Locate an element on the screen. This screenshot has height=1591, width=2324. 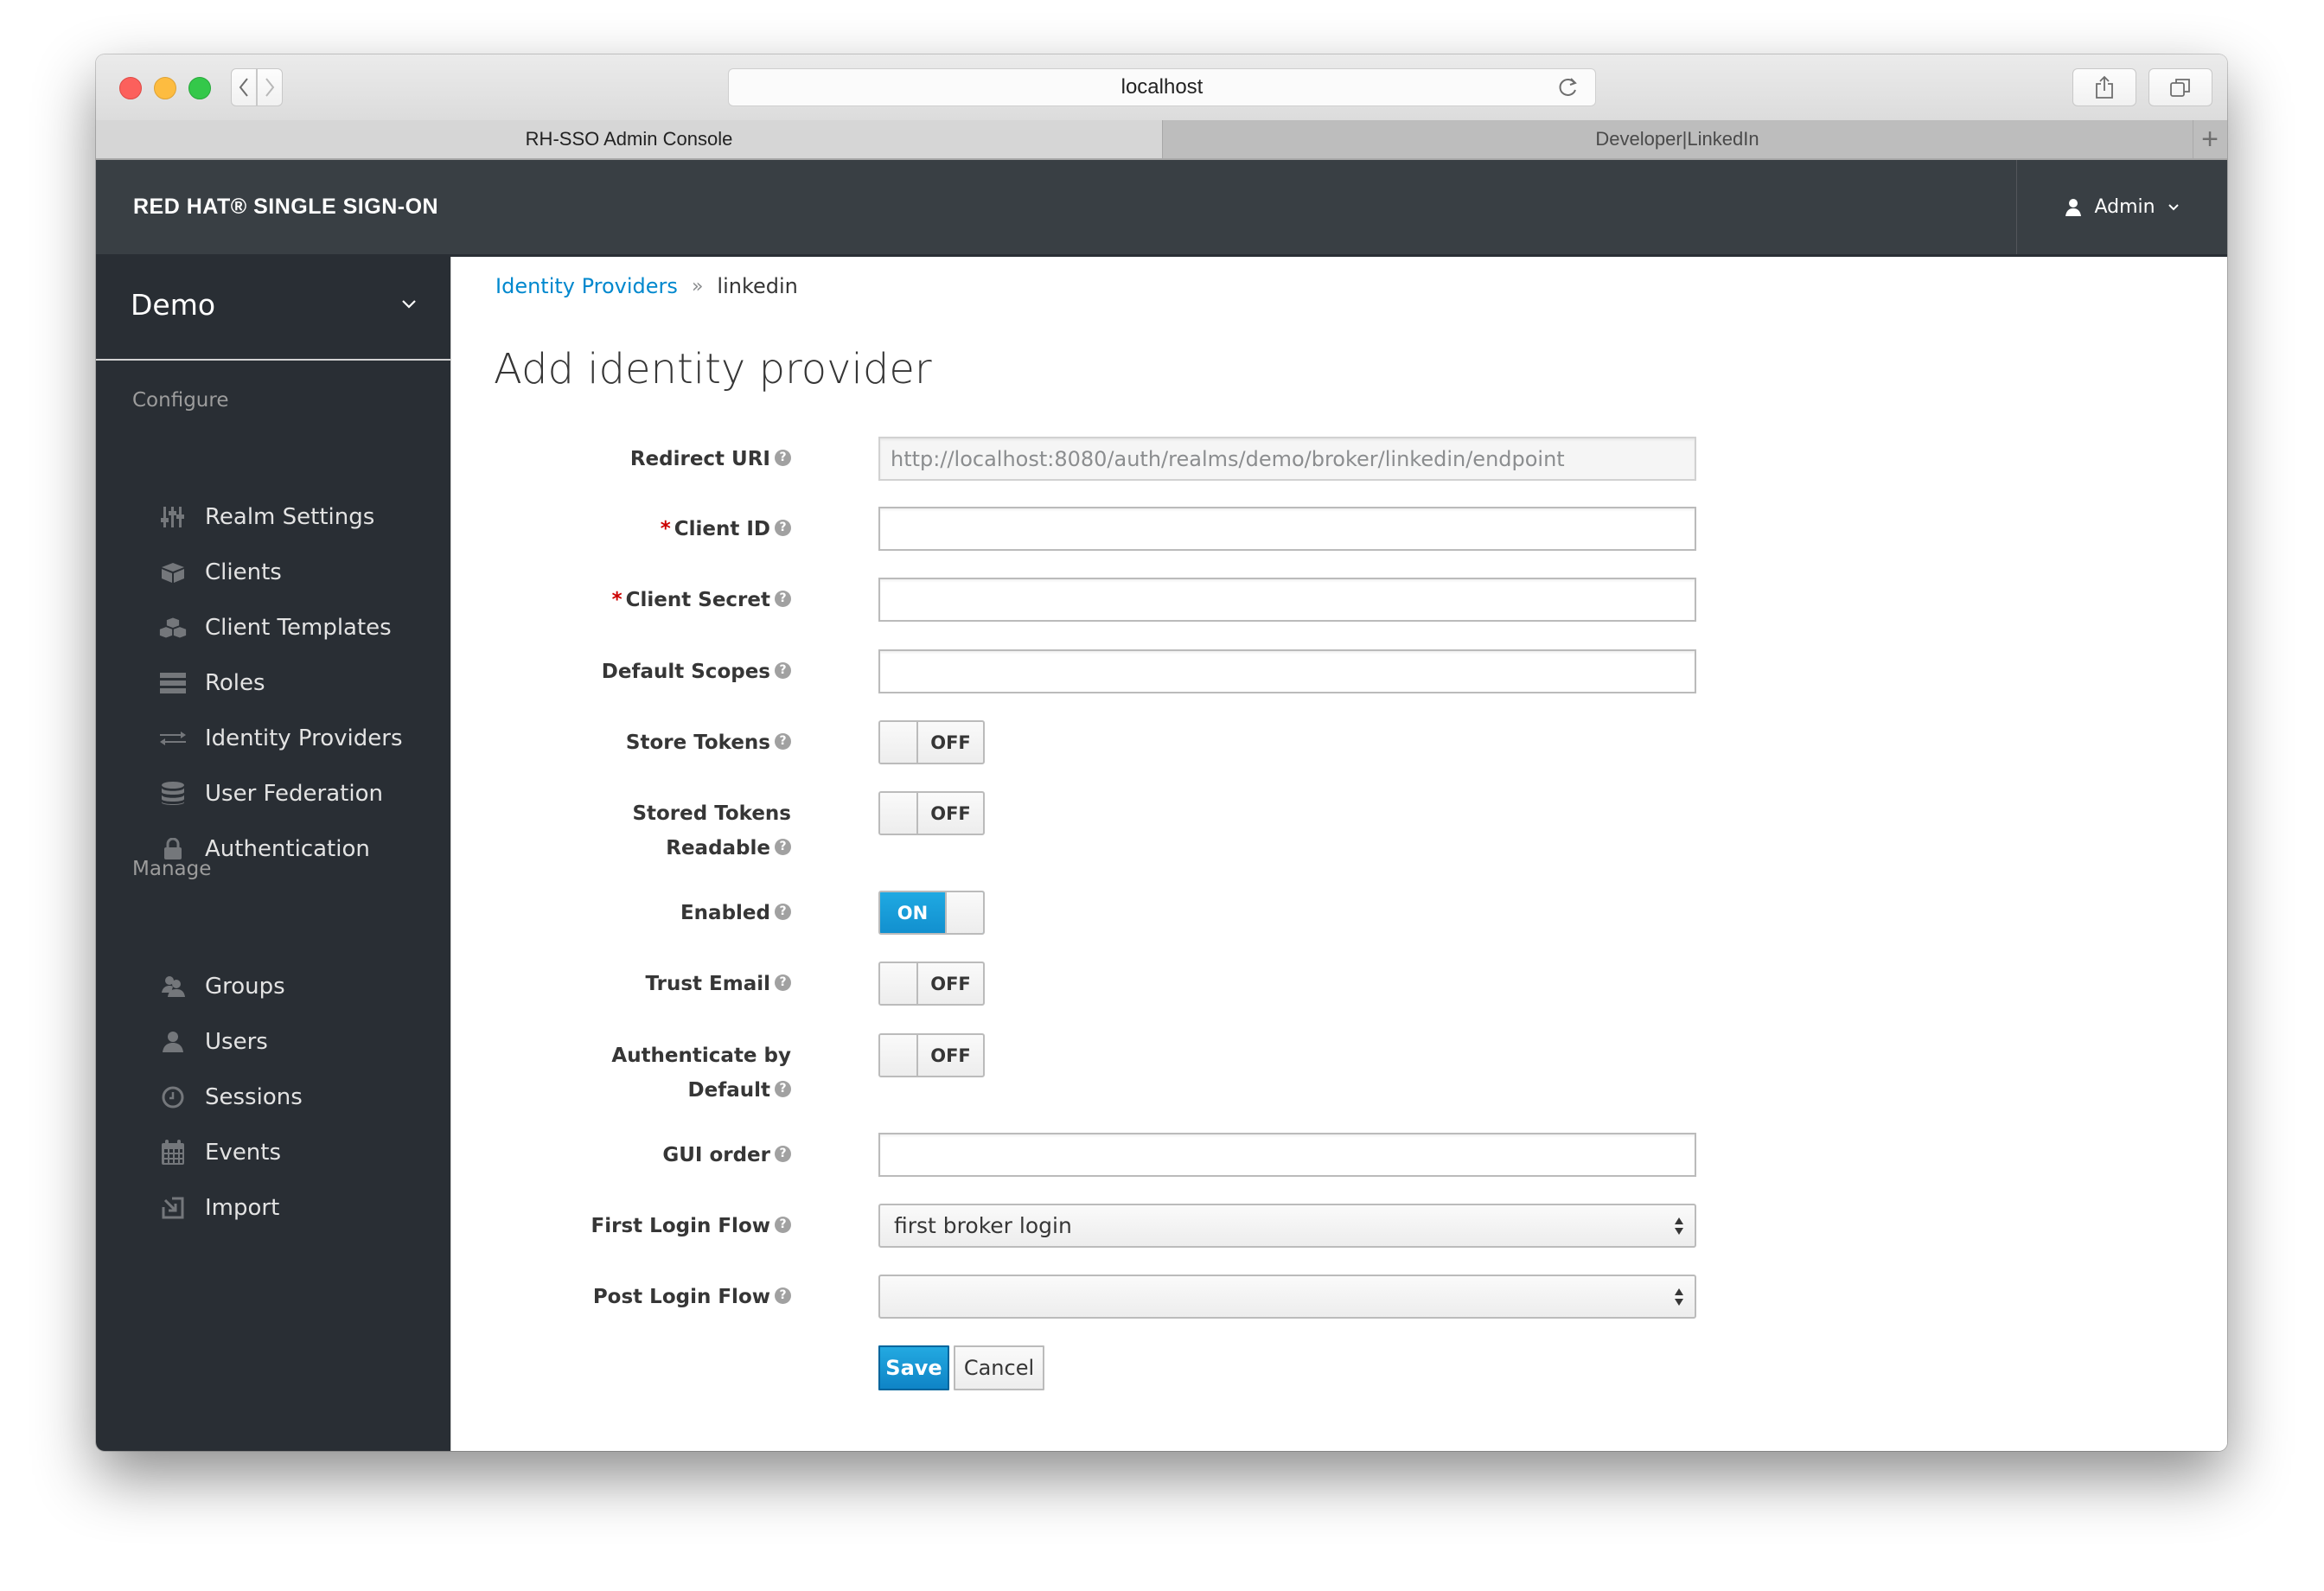
list-icon is located at coordinates (173, 683).